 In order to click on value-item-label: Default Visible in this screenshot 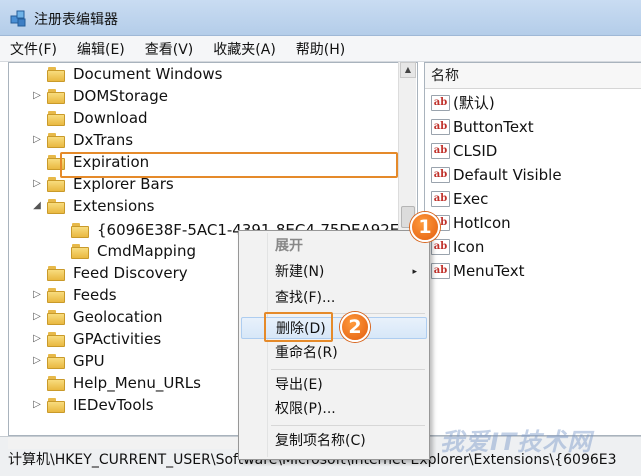, I will do `click(507, 175)`.